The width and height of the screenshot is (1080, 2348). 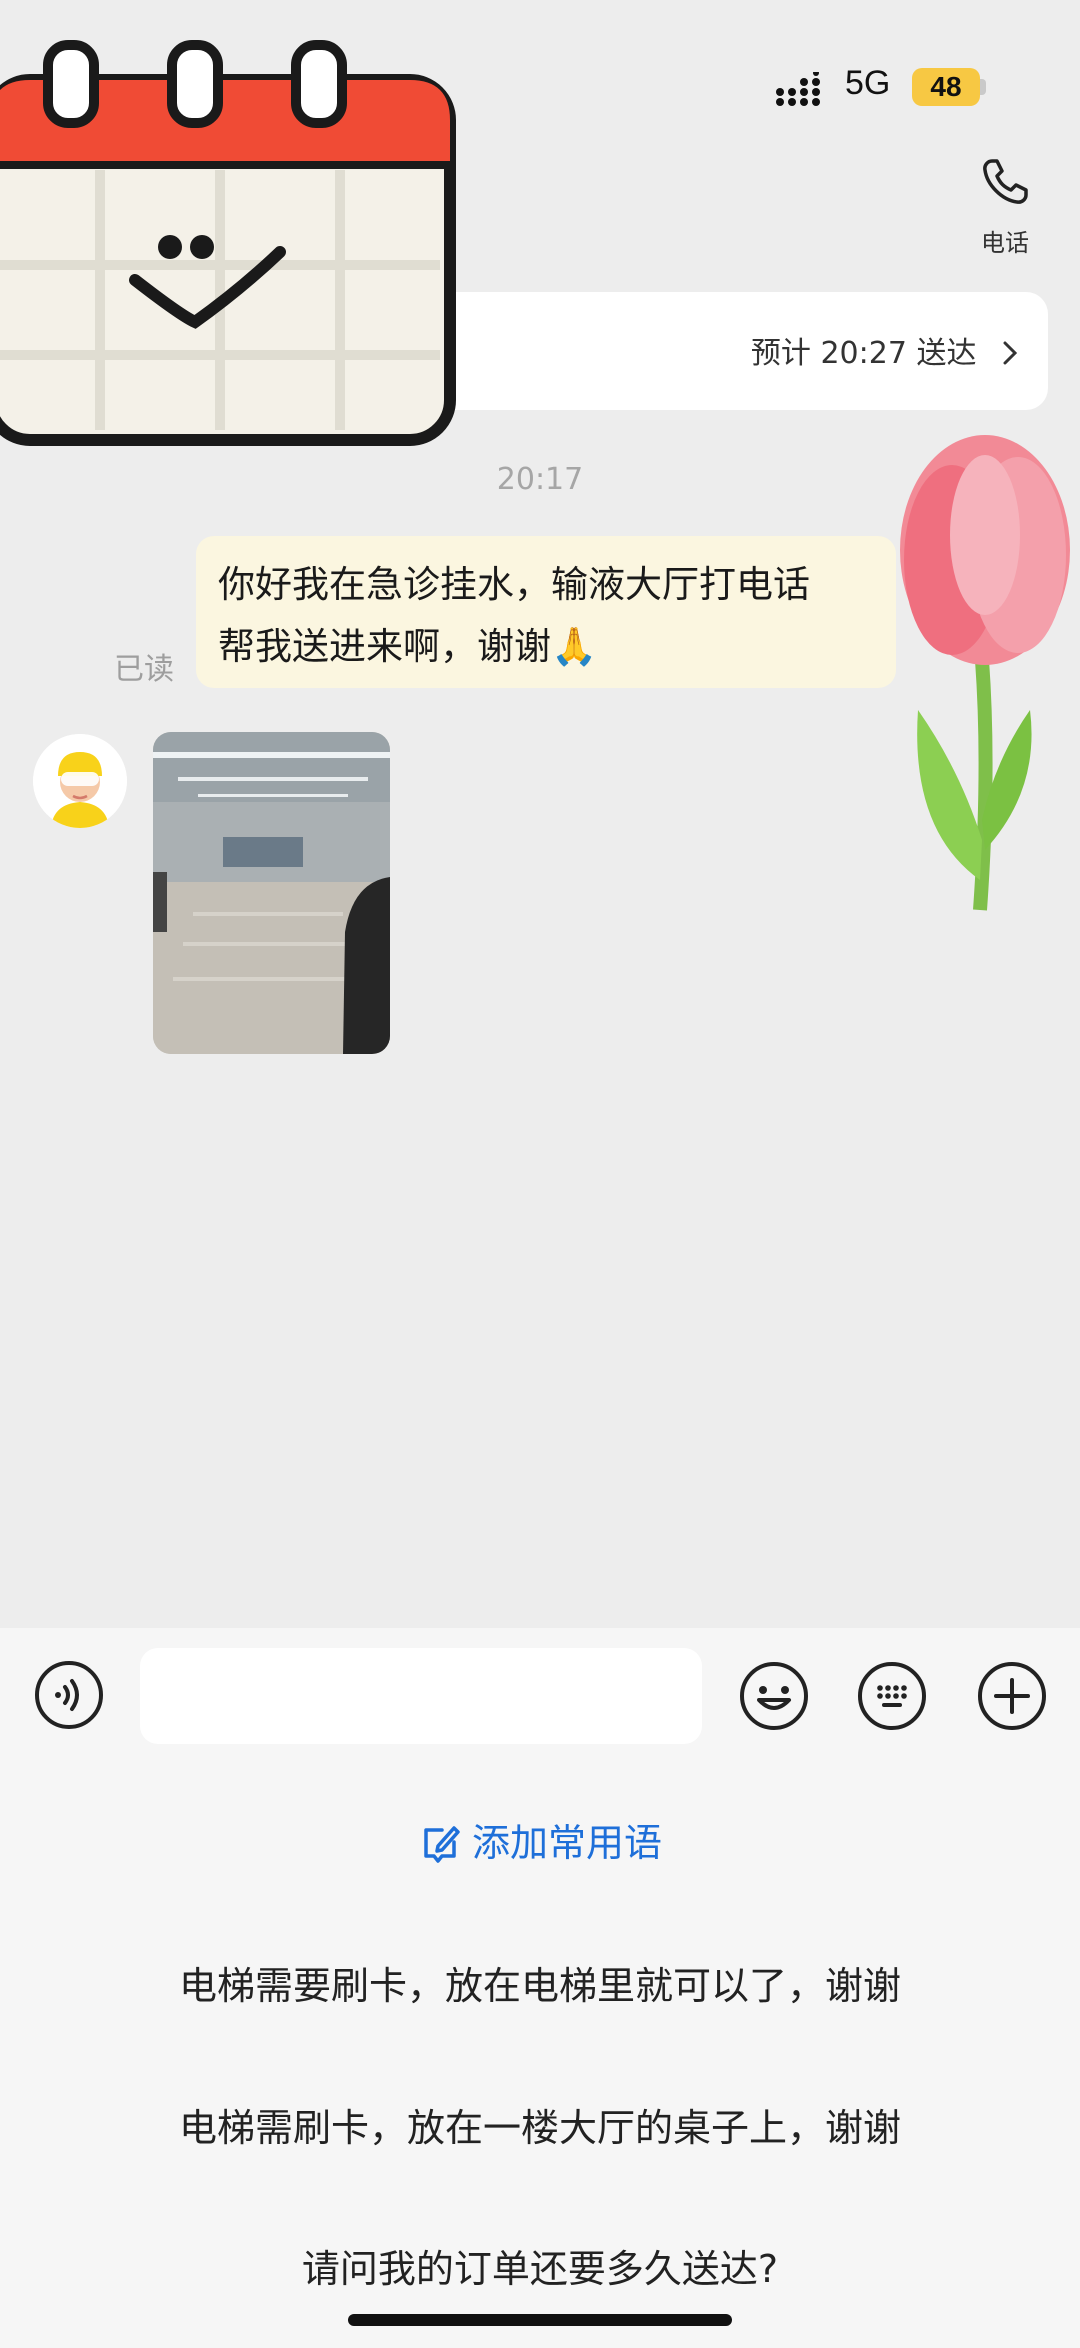 I want to click on signal-icon, so click(x=798, y=89).